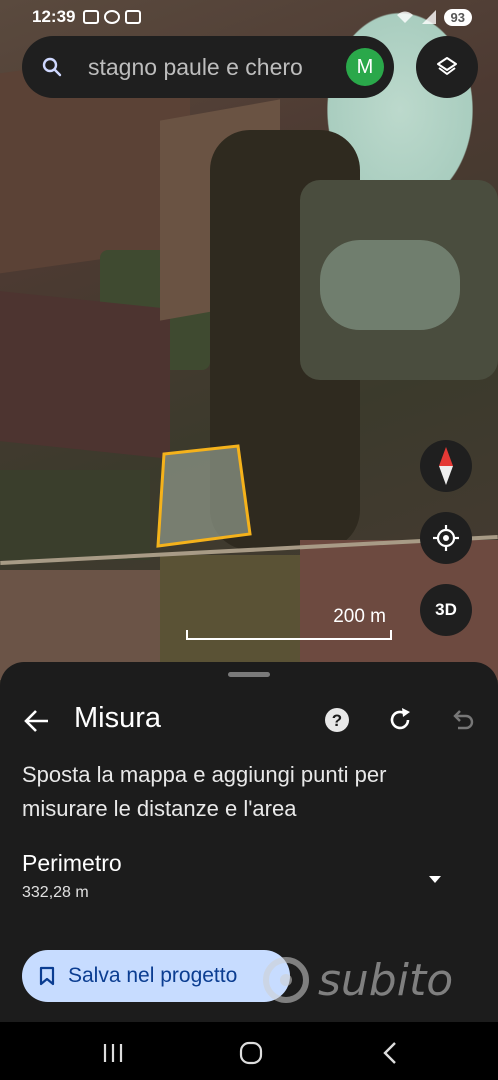 The image size is (498, 1080). I want to click on perimeter-label: Perimetro, so click(72, 863).